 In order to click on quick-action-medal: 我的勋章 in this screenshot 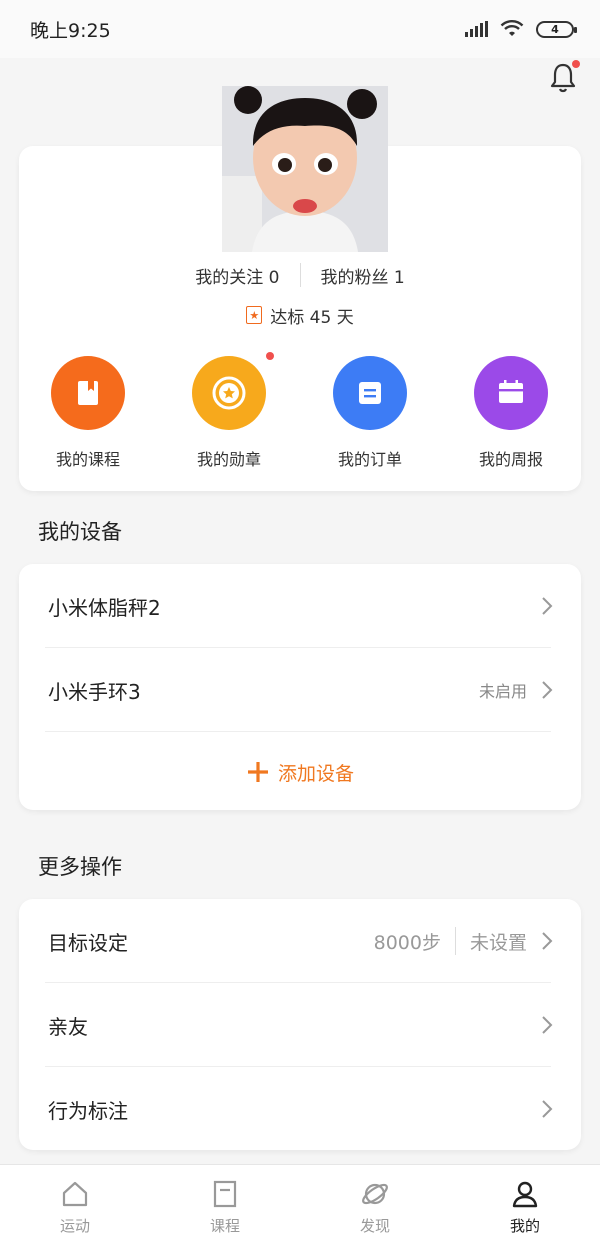, I will do `click(229, 411)`.